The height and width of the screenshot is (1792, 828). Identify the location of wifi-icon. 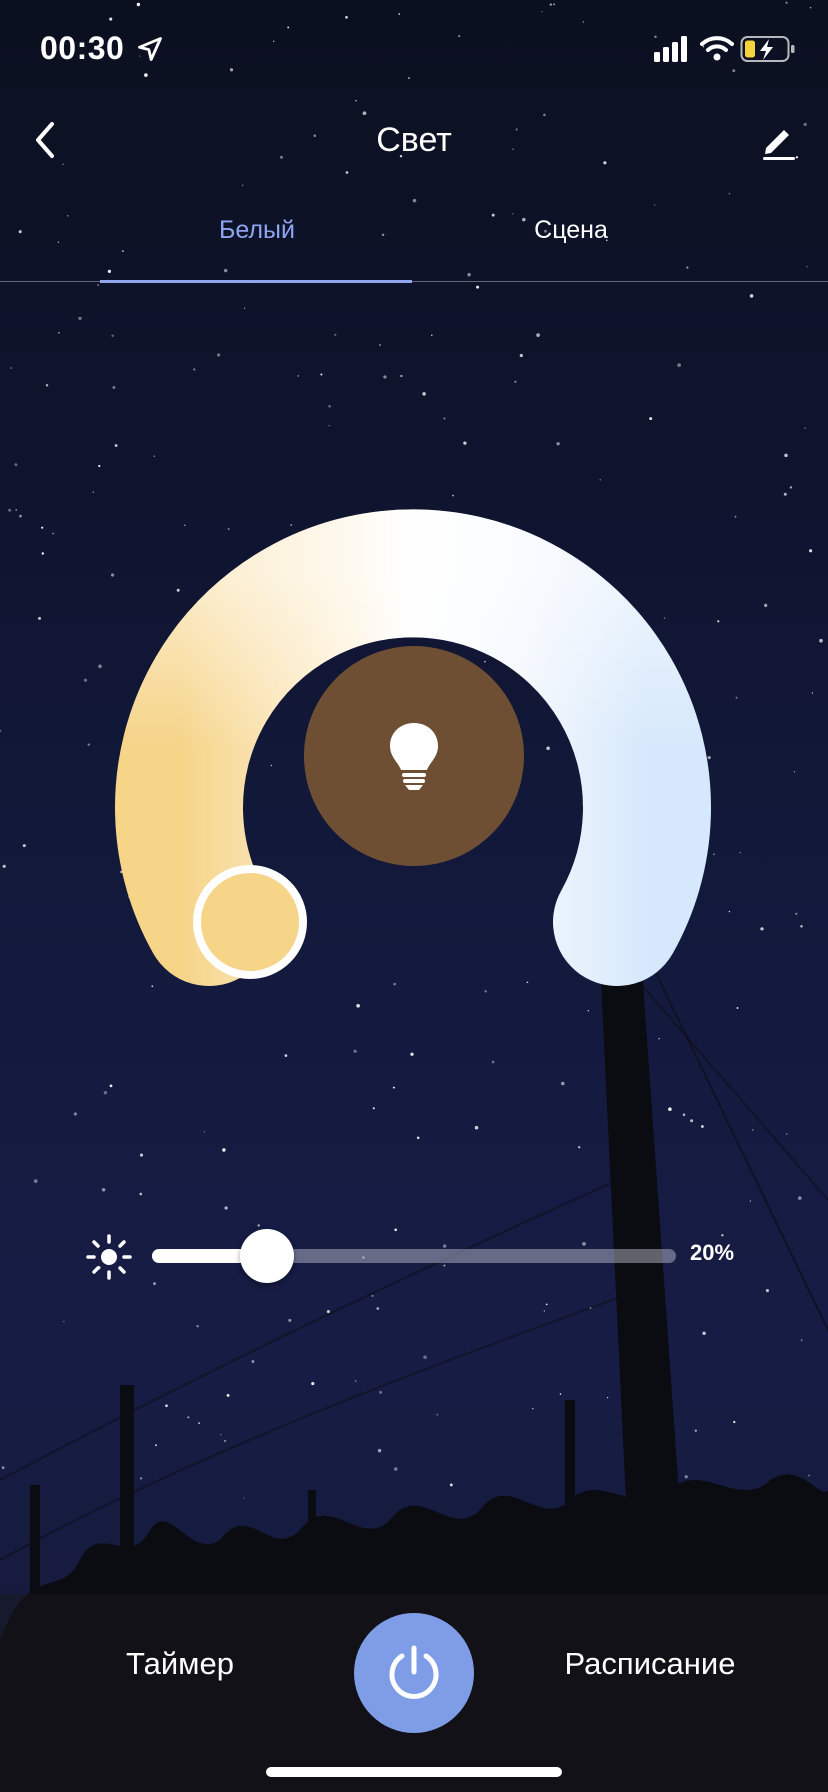
(717, 48).